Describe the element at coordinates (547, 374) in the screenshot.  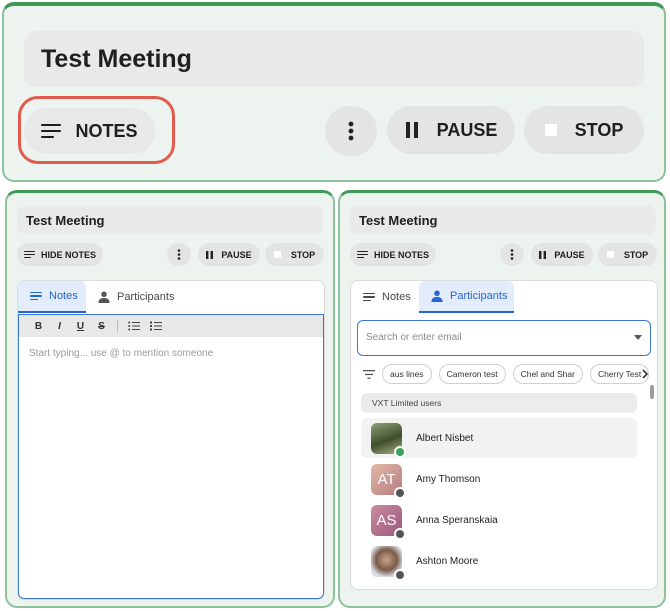
I see `group-chip: Chel and Shar` at that location.